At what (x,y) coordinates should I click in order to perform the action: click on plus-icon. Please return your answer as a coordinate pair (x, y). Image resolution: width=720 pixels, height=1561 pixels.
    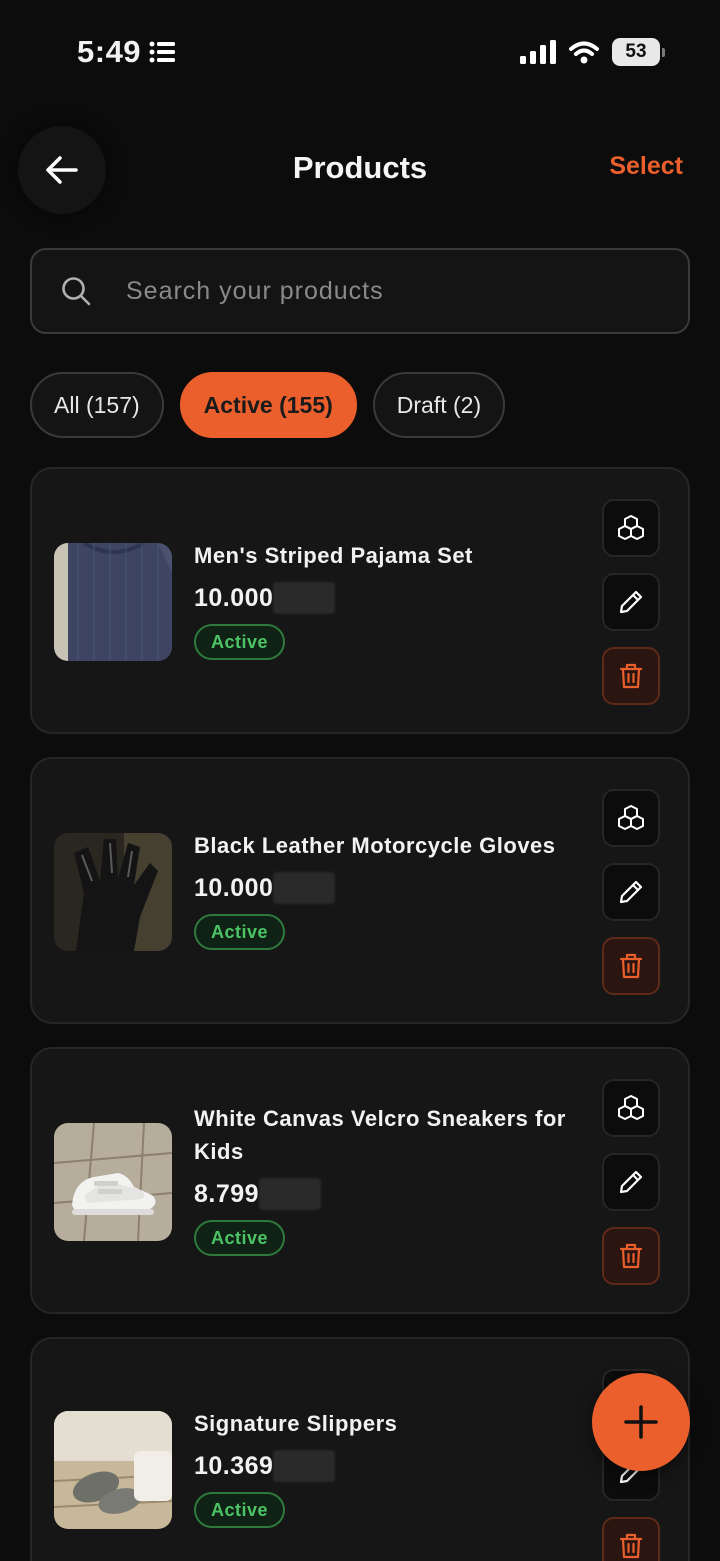
    Looking at the image, I should click on (641, 1422).